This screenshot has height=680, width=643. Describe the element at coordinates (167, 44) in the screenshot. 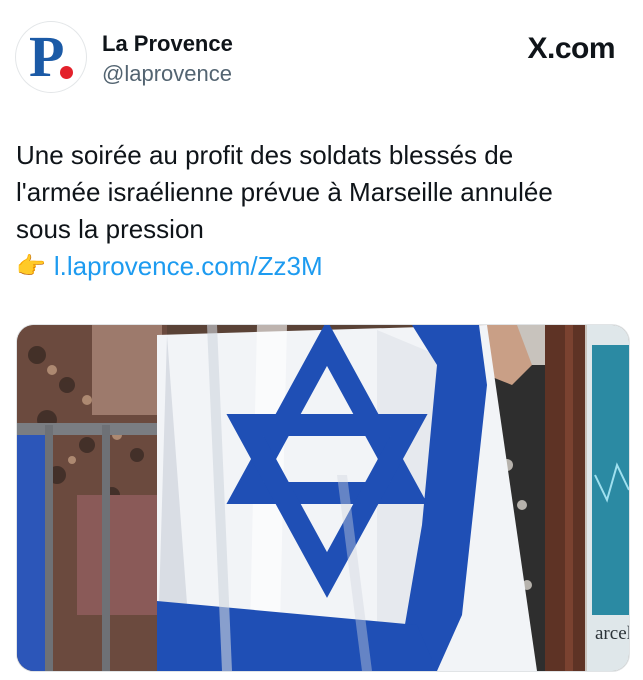

I see `account-name: La Provence` at that location.